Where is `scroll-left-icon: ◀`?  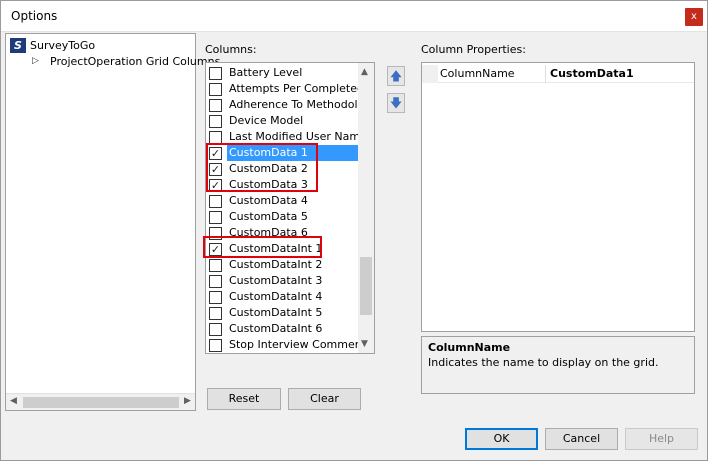 scroll-left-icon: ◀ is located at coordinates (13, 401).